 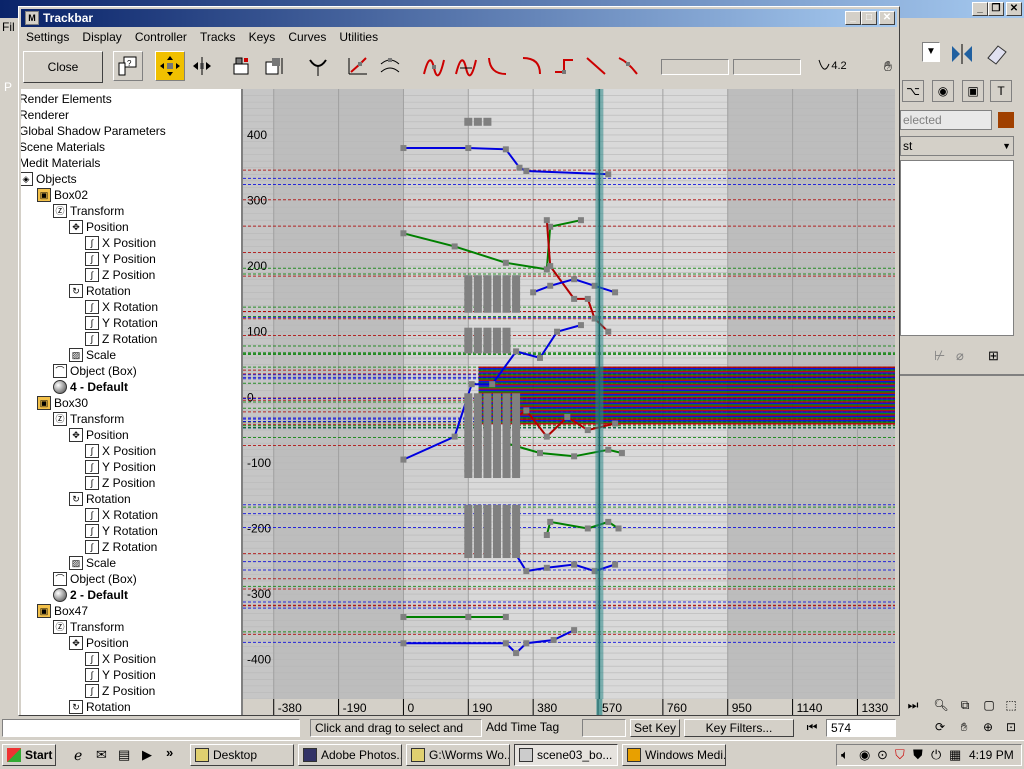 I want to click on current-frame-field: 574, so click(x=861, y=728).